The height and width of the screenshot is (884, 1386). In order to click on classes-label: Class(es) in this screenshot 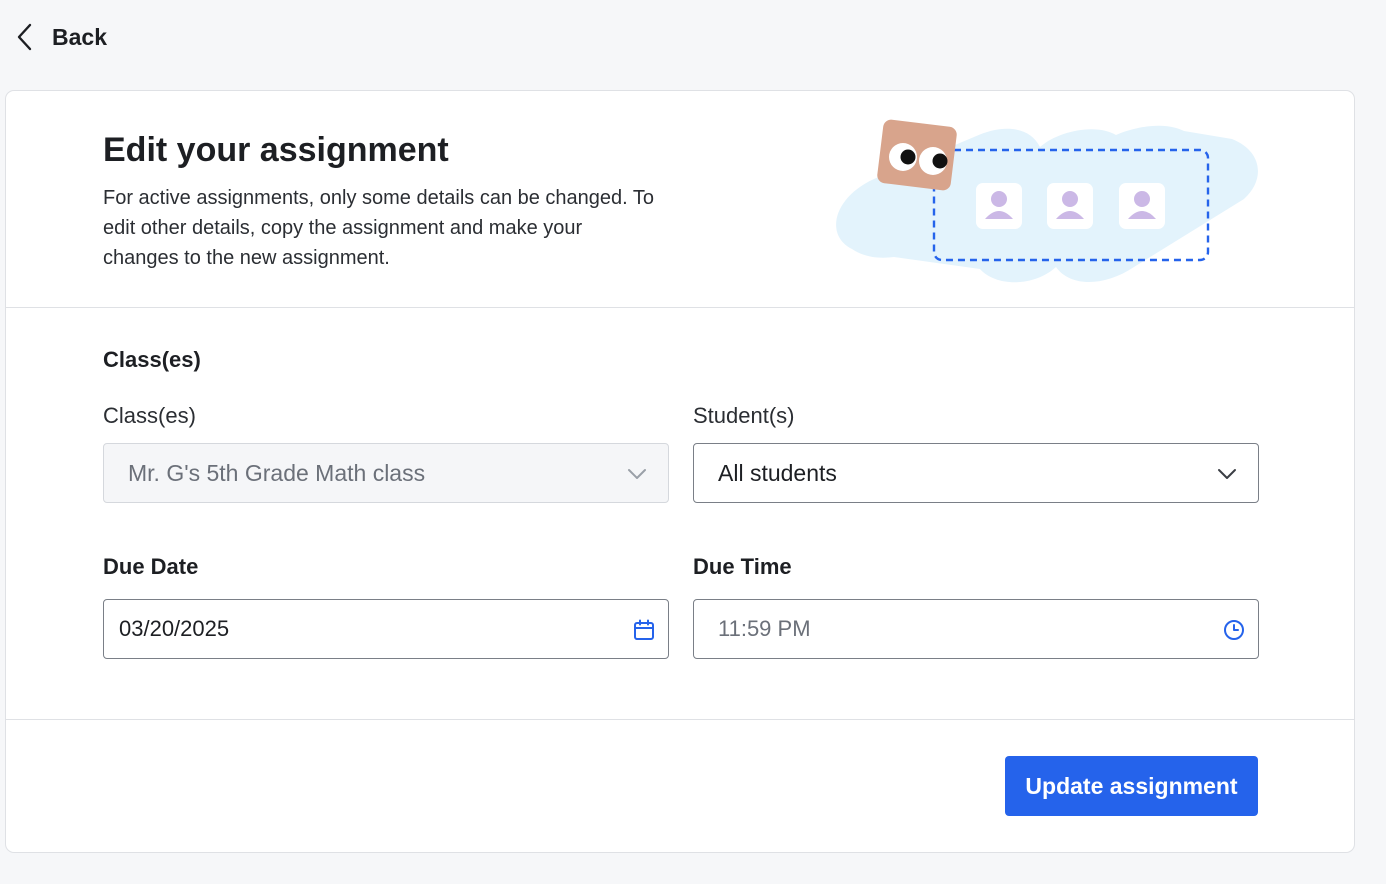, I will do `click(149, 415)`.